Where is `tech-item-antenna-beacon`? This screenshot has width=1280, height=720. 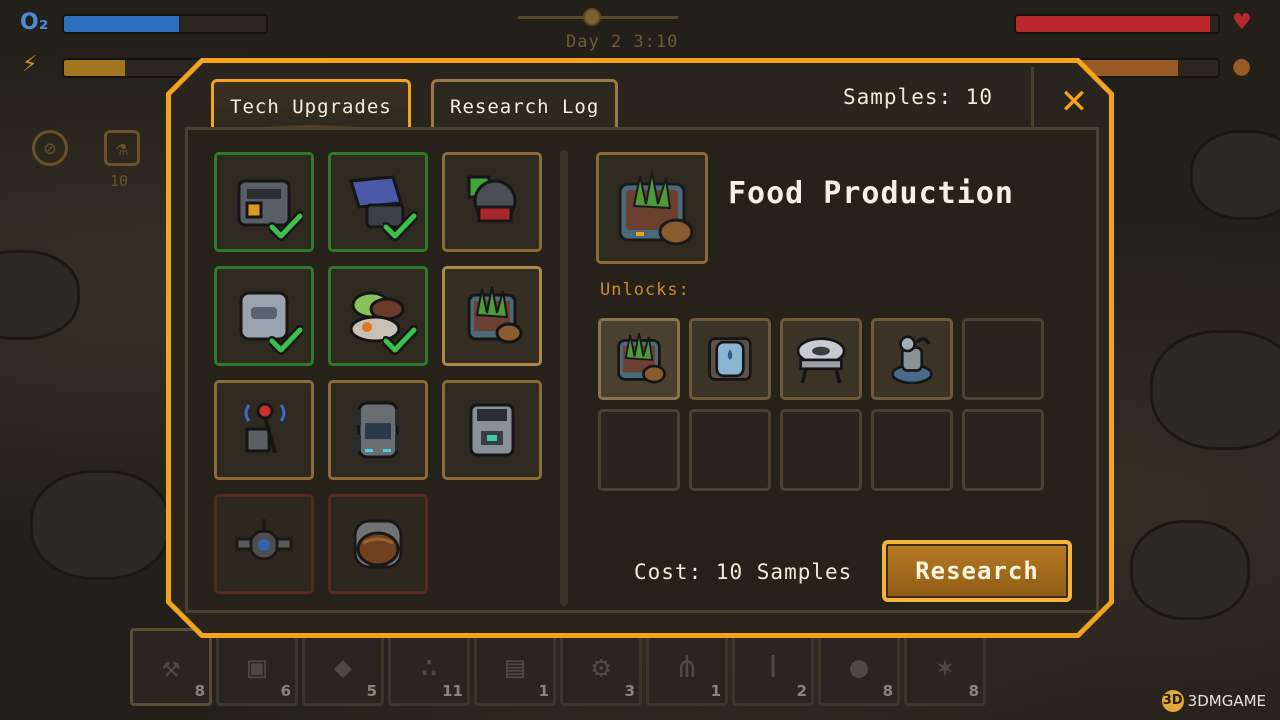
tech-item-antenna-beacon is located at coordinates (264, 430).